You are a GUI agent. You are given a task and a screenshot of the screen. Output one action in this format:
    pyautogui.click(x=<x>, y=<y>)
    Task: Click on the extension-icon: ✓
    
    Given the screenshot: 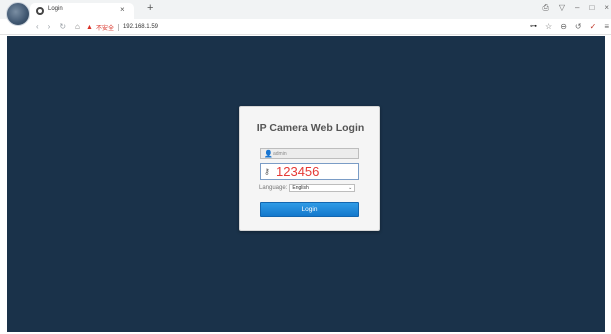 What is the action you would take?
    pyautogui.click(x=593, y=27)
    